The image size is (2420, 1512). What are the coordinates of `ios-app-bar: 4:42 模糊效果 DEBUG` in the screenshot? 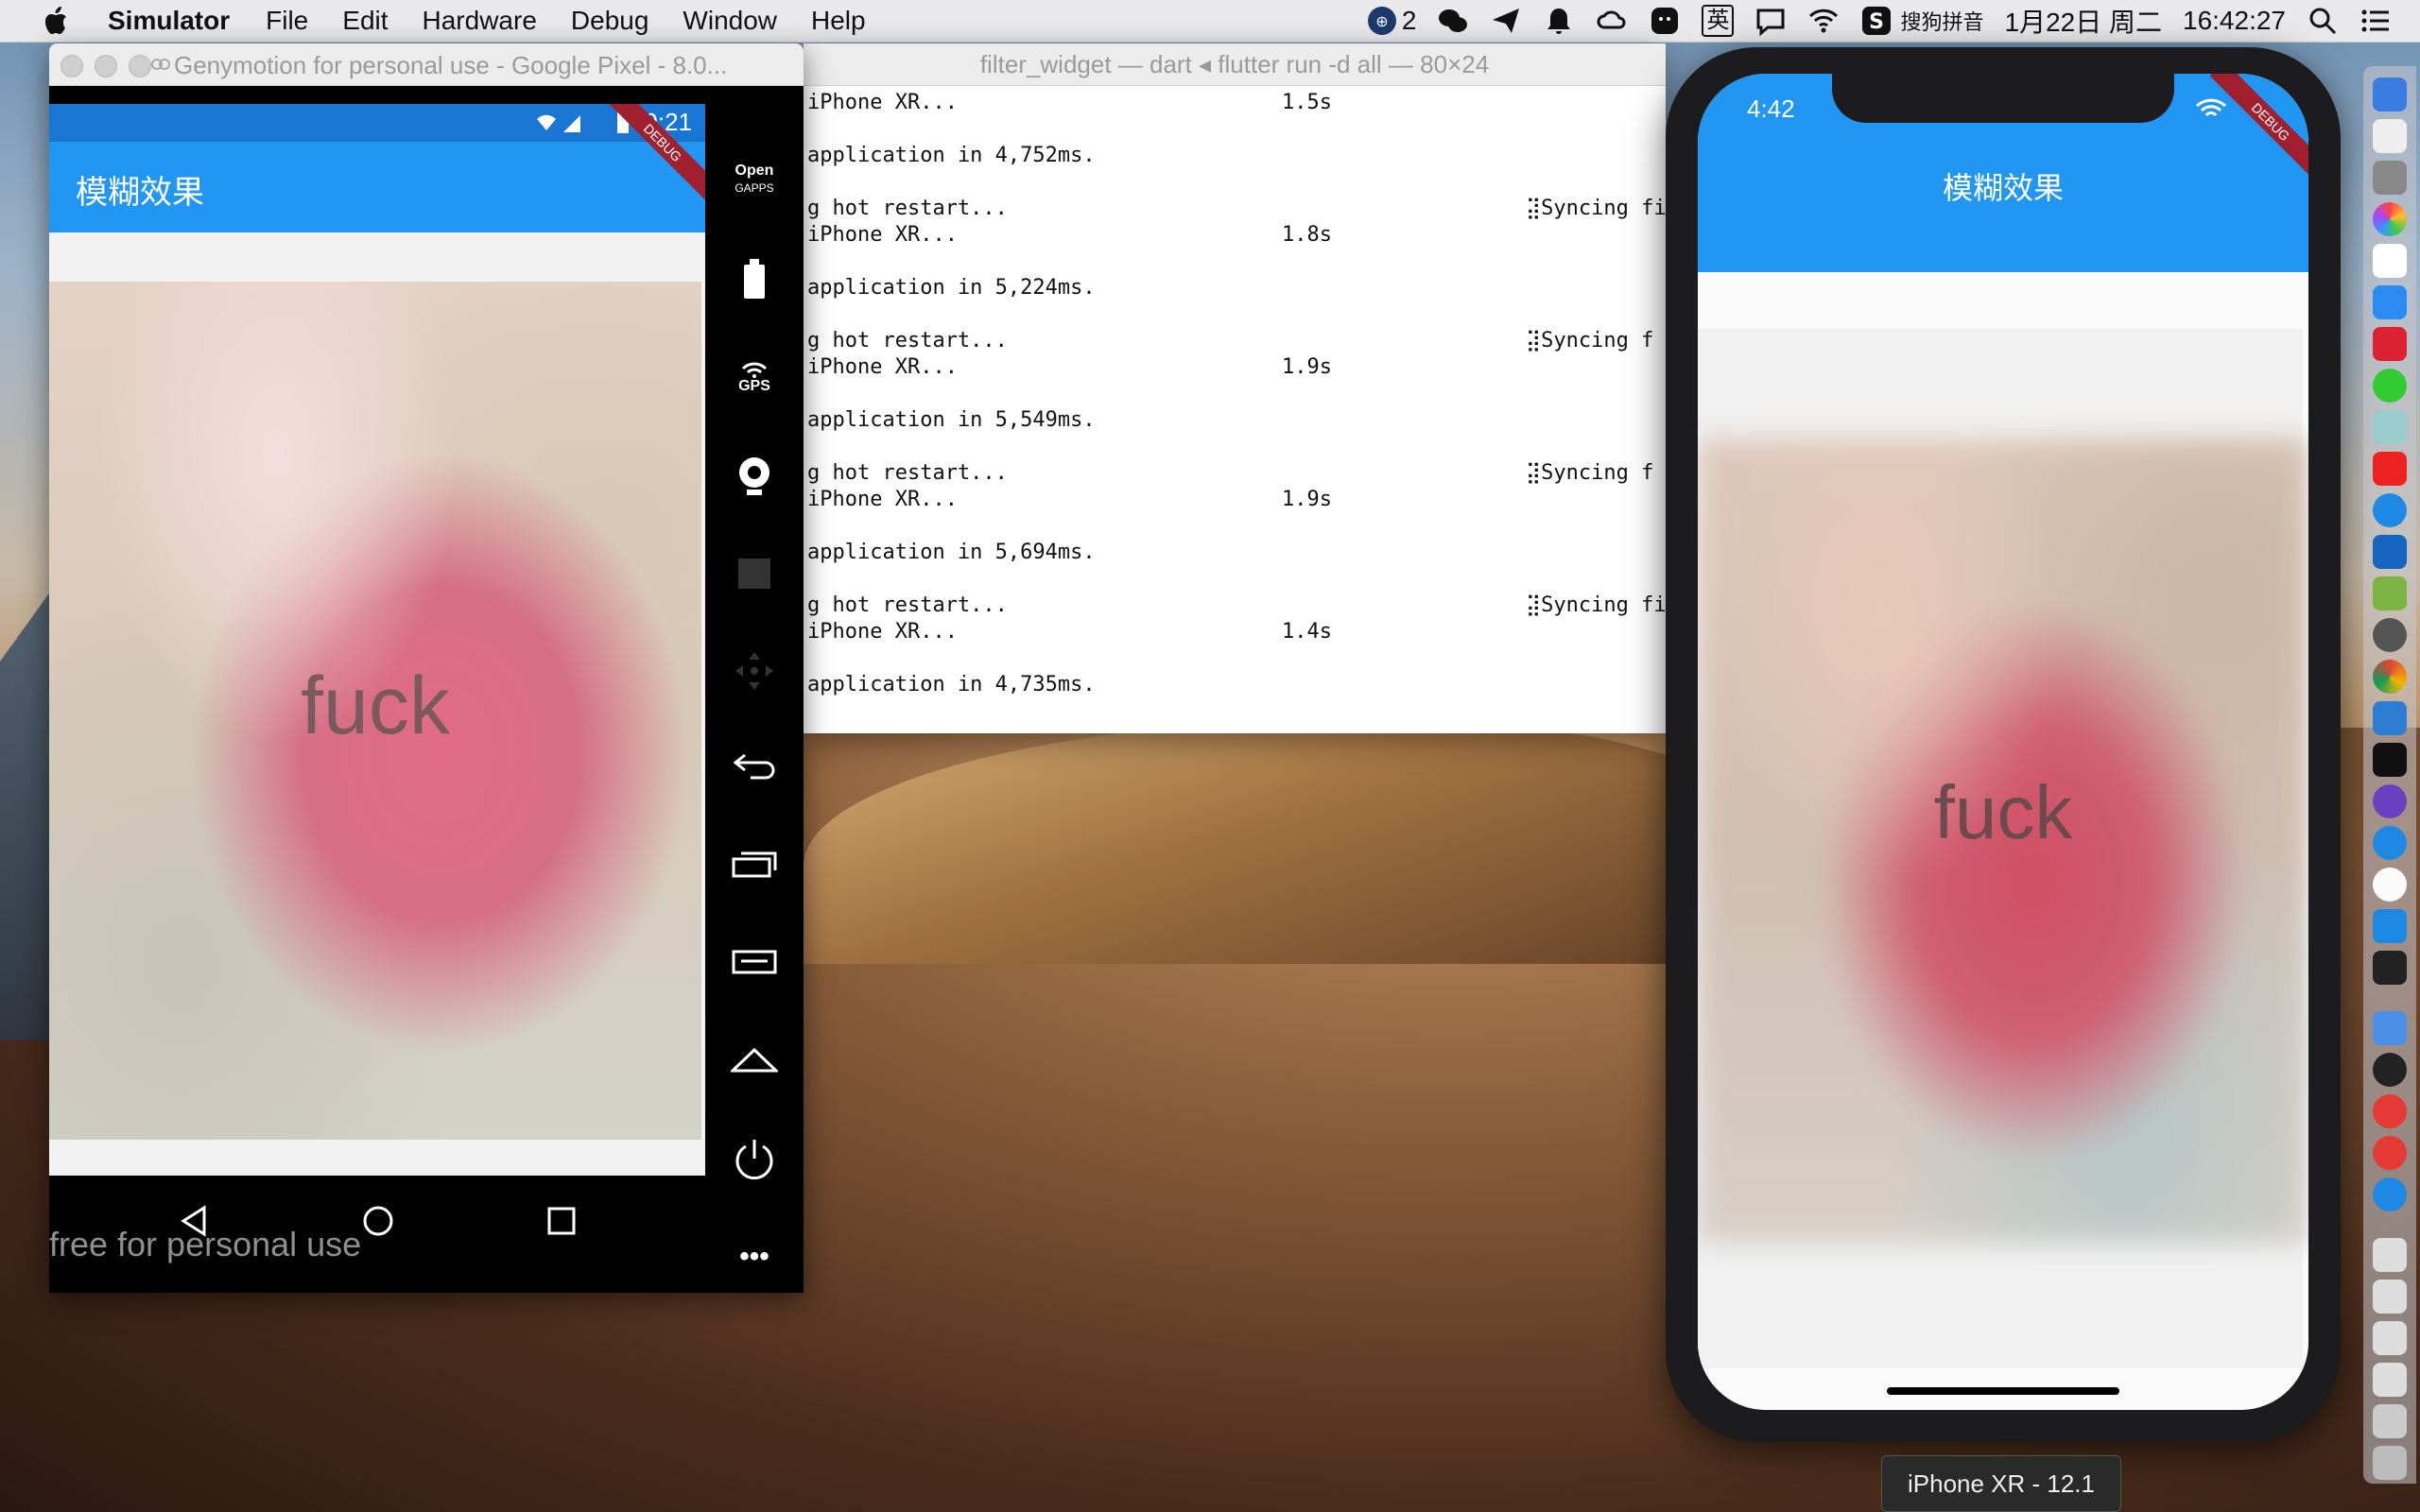 It's located at (2003, 173).